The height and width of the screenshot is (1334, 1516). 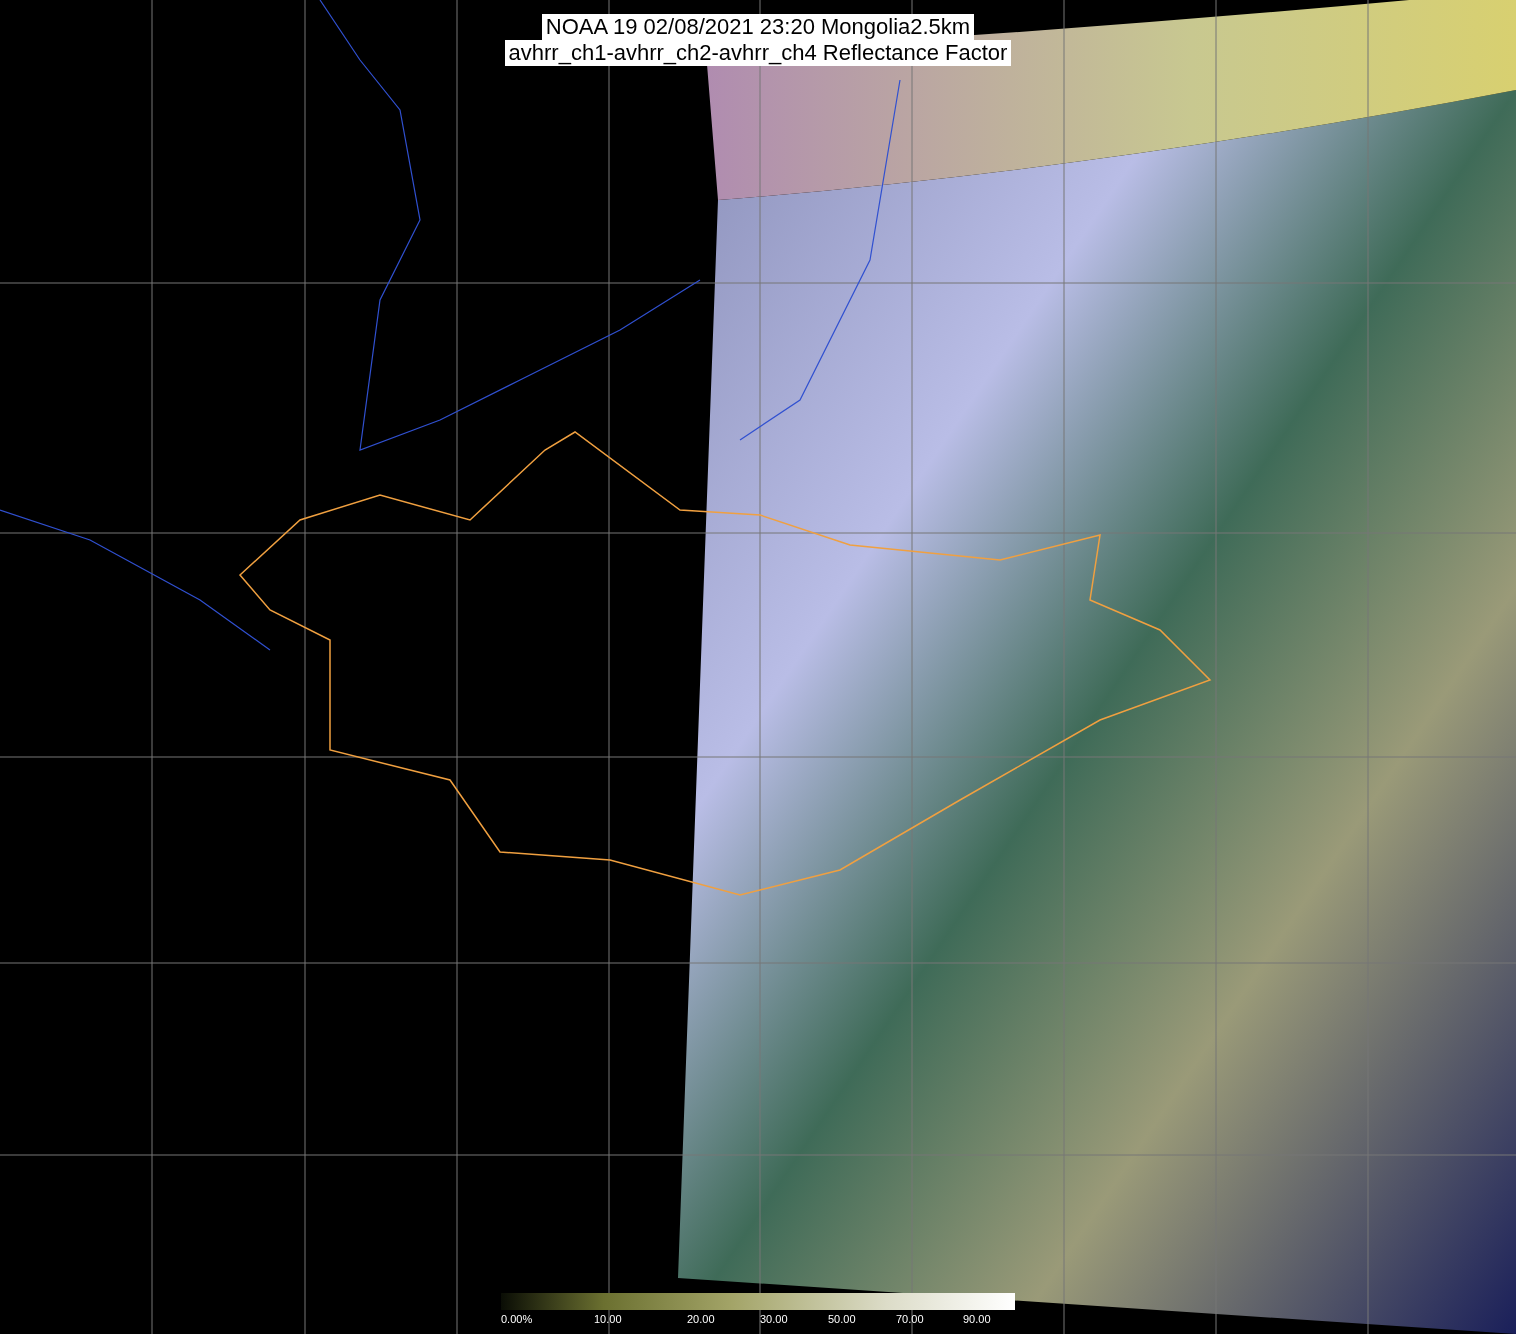 I want to click on colorbar-tick-label: 70.00, so click(x=910, y=1319).